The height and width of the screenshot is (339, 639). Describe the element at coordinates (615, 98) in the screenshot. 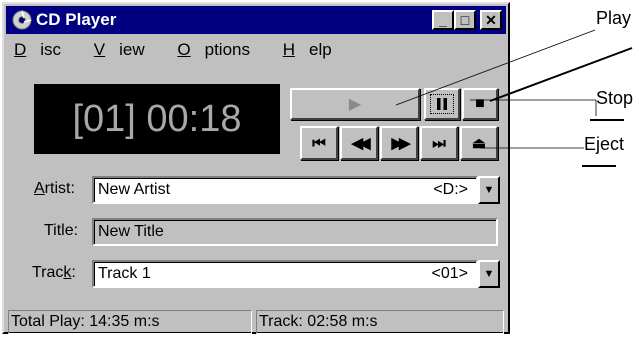

I see `callout-stop: Stop` at that location.